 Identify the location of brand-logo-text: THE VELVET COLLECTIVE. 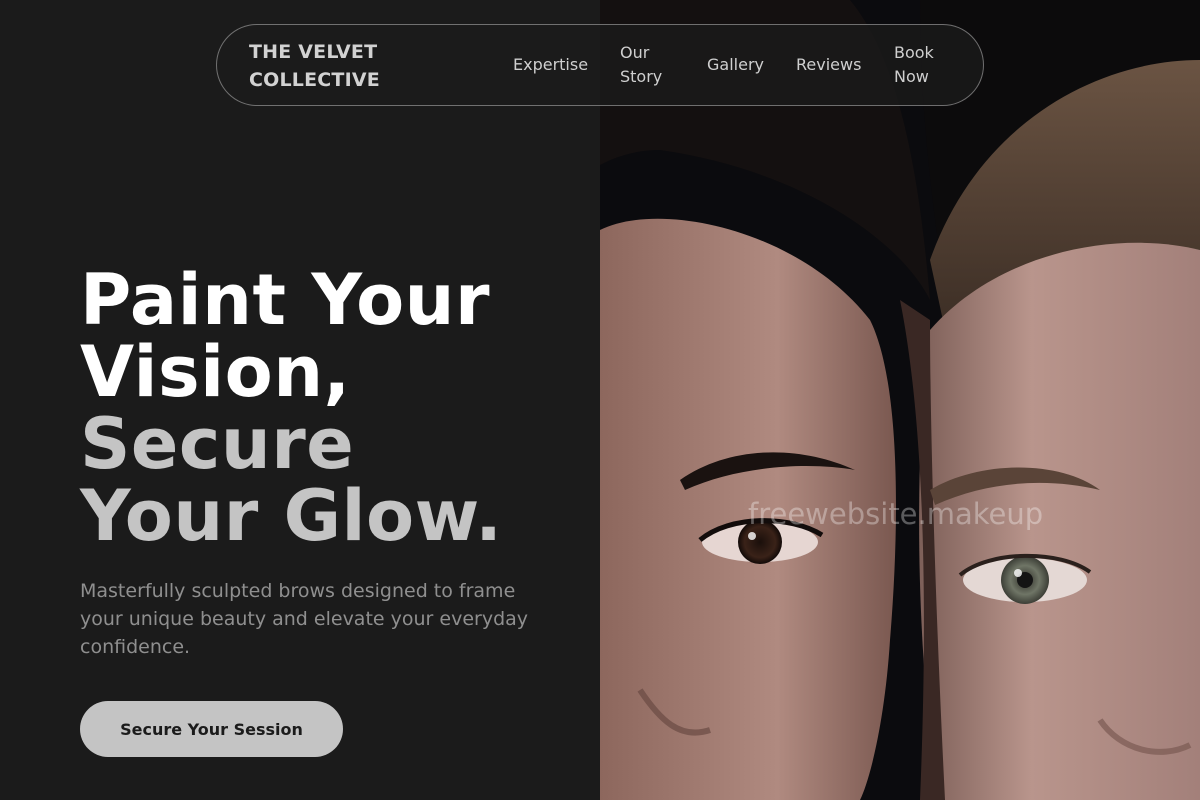
(334, 66).